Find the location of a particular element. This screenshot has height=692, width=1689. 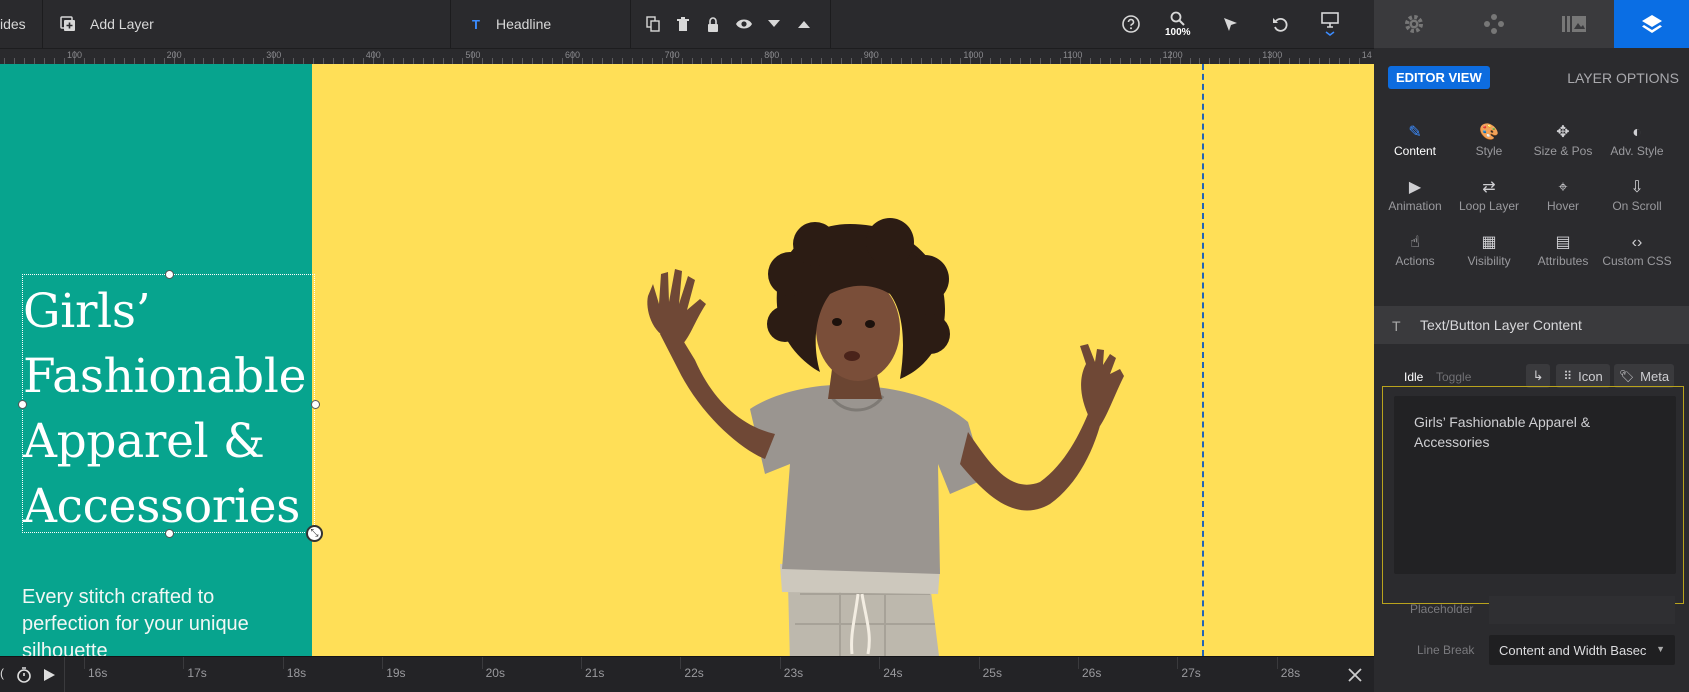

timeline-label: 23s is located at coordinates (793, 673).